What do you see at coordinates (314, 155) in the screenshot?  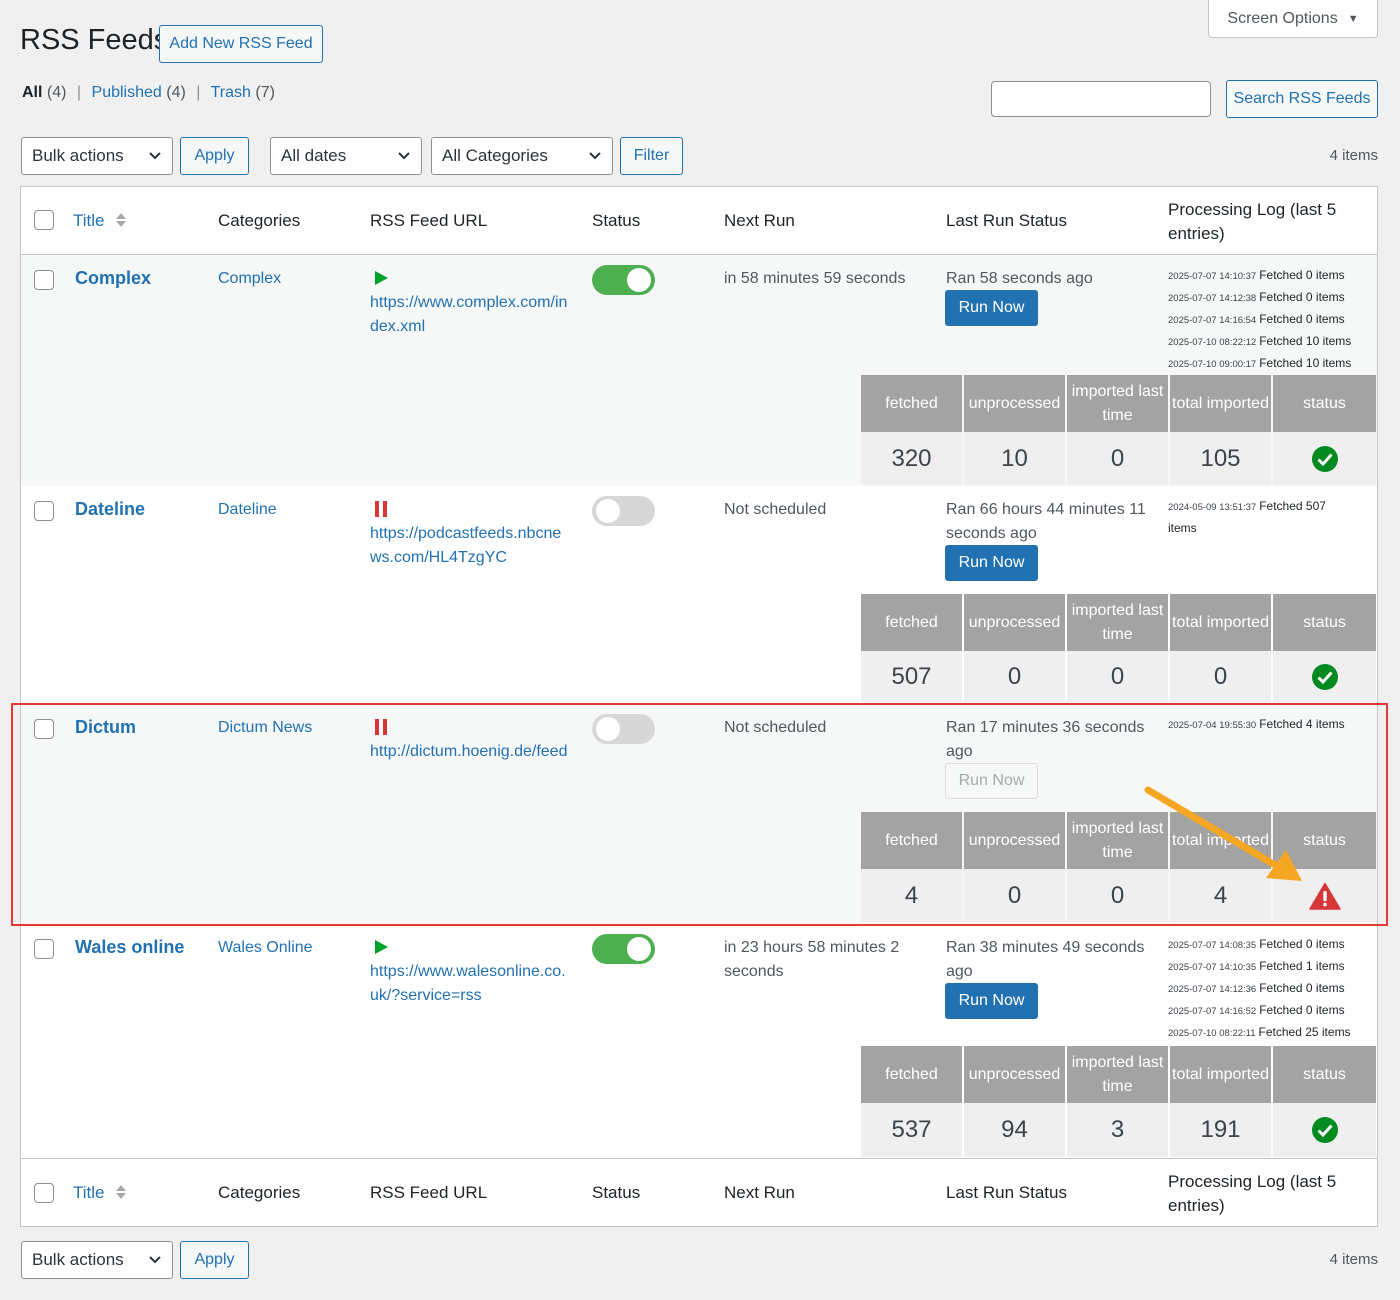 I see `dates-value: All dates` at bounding box center [314, 155].